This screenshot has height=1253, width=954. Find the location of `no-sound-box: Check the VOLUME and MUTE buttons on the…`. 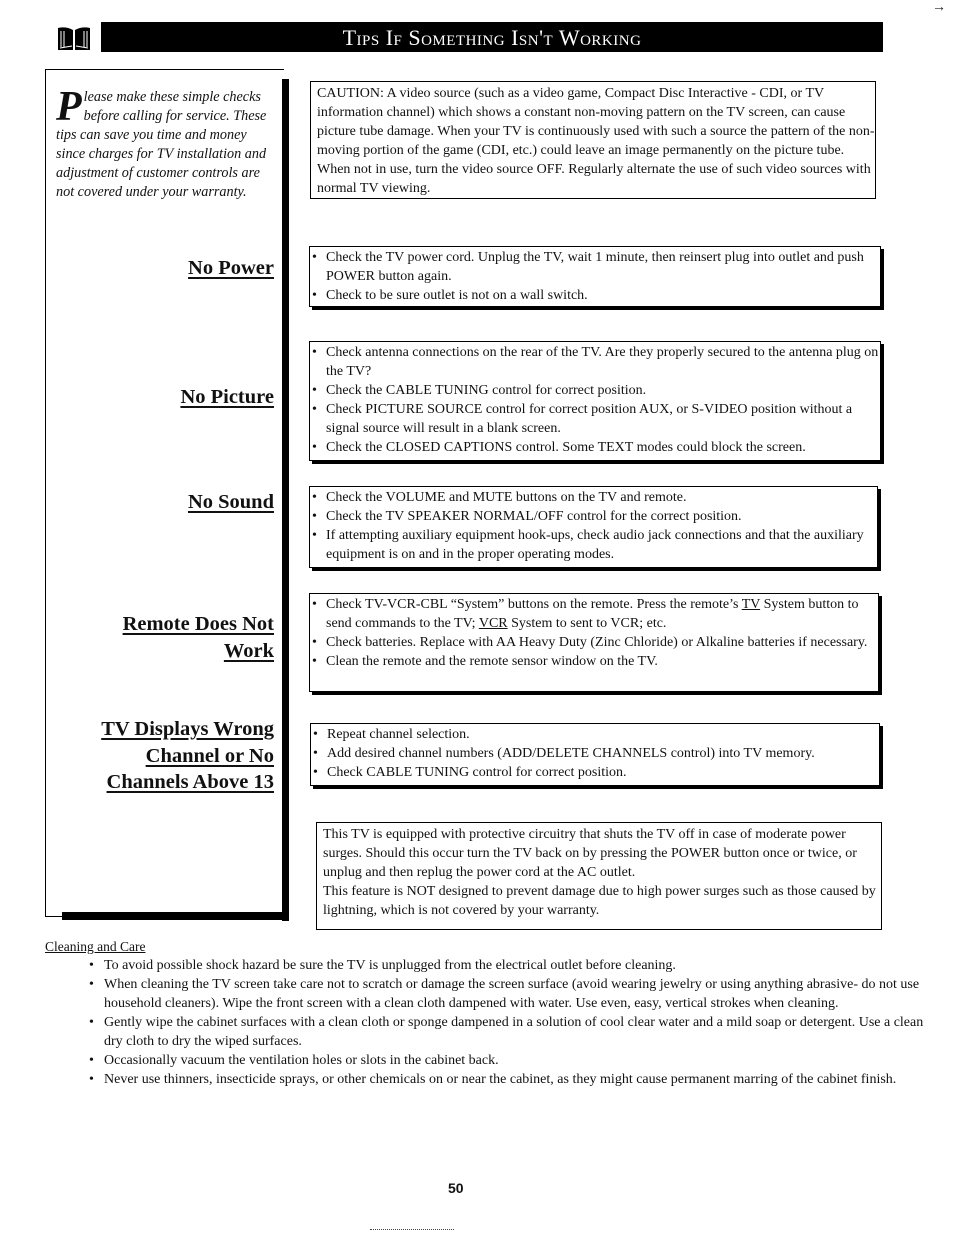

no-sound-box: Check the VOLUME and MUTE buttons on the… is located at coordinates (593, 527).